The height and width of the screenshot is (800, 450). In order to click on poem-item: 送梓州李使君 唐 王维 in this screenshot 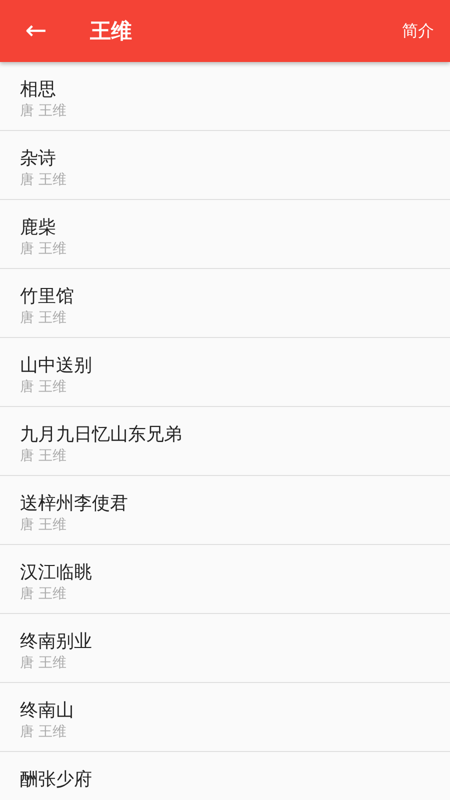, I will do `click(225, 510)`.